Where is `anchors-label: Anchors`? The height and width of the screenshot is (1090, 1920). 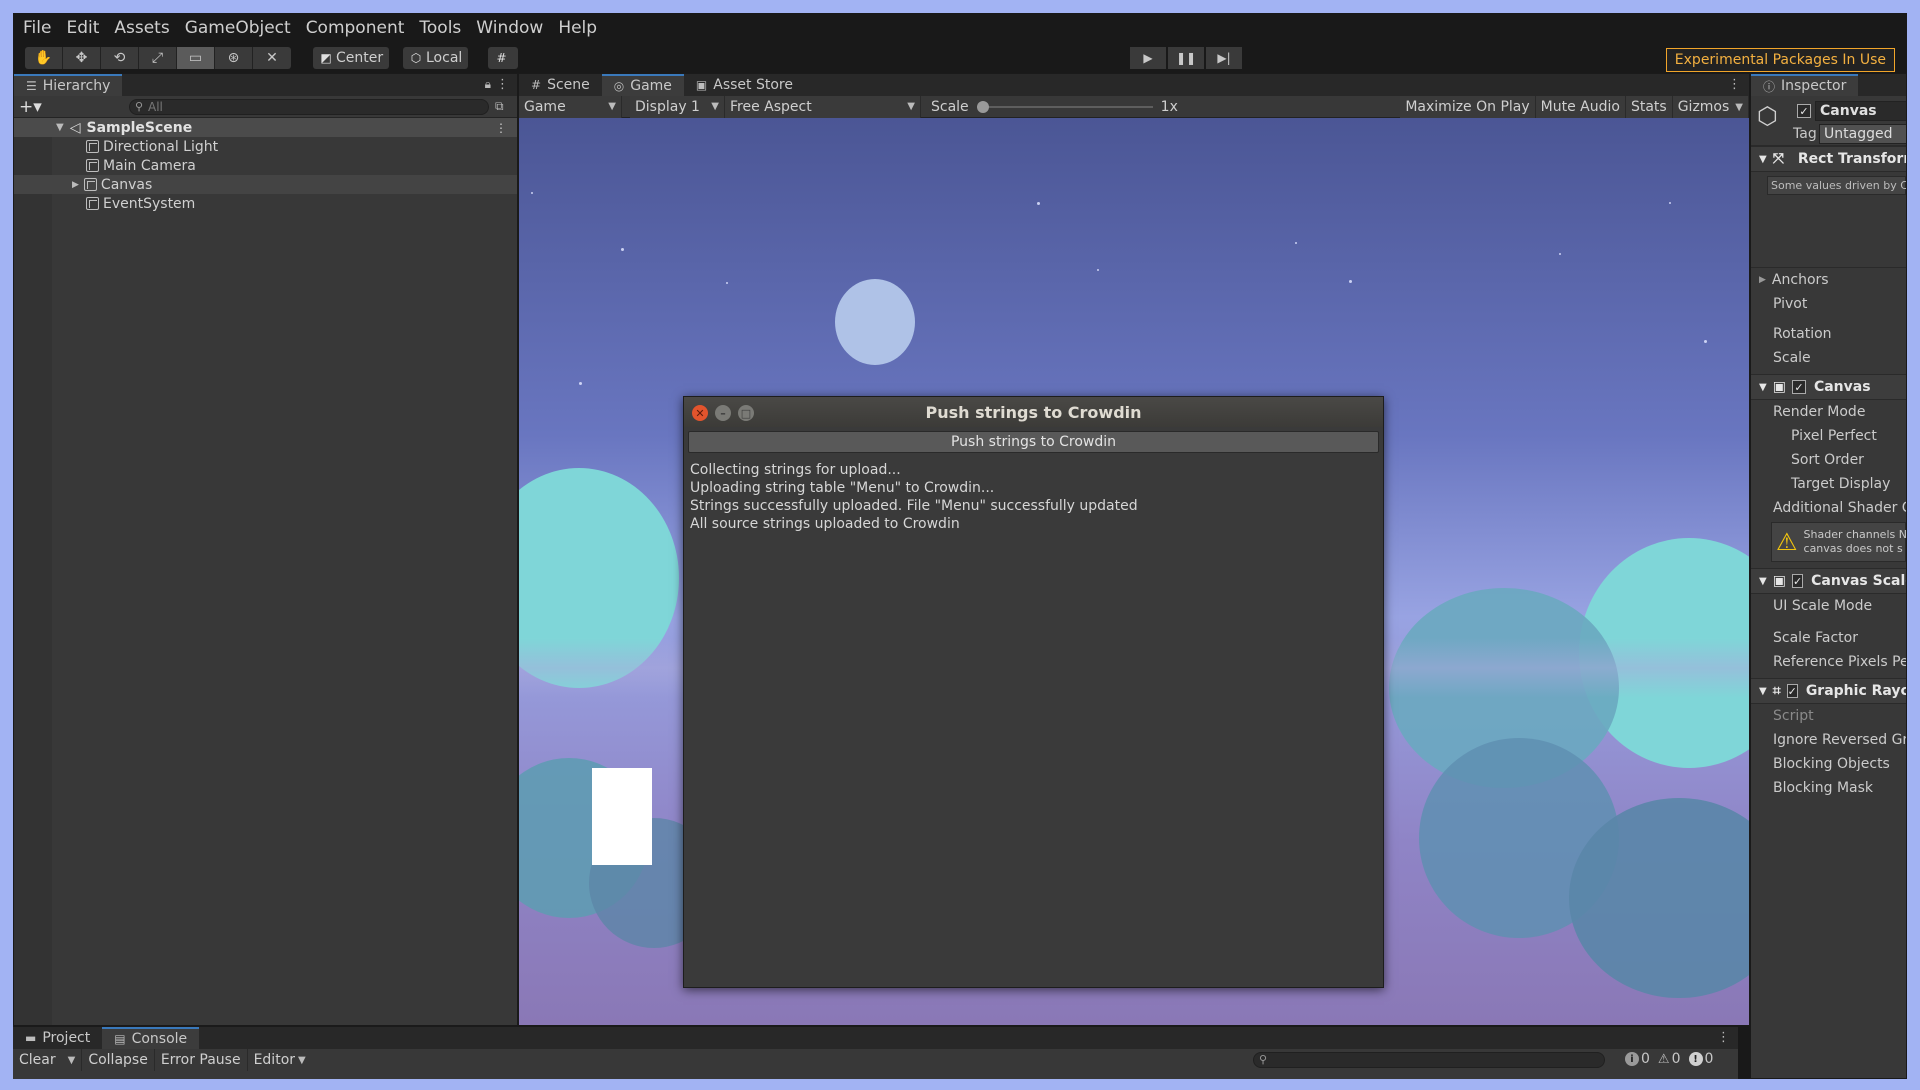 anchors-label: Anchors is located at coordinates (1800, 280).